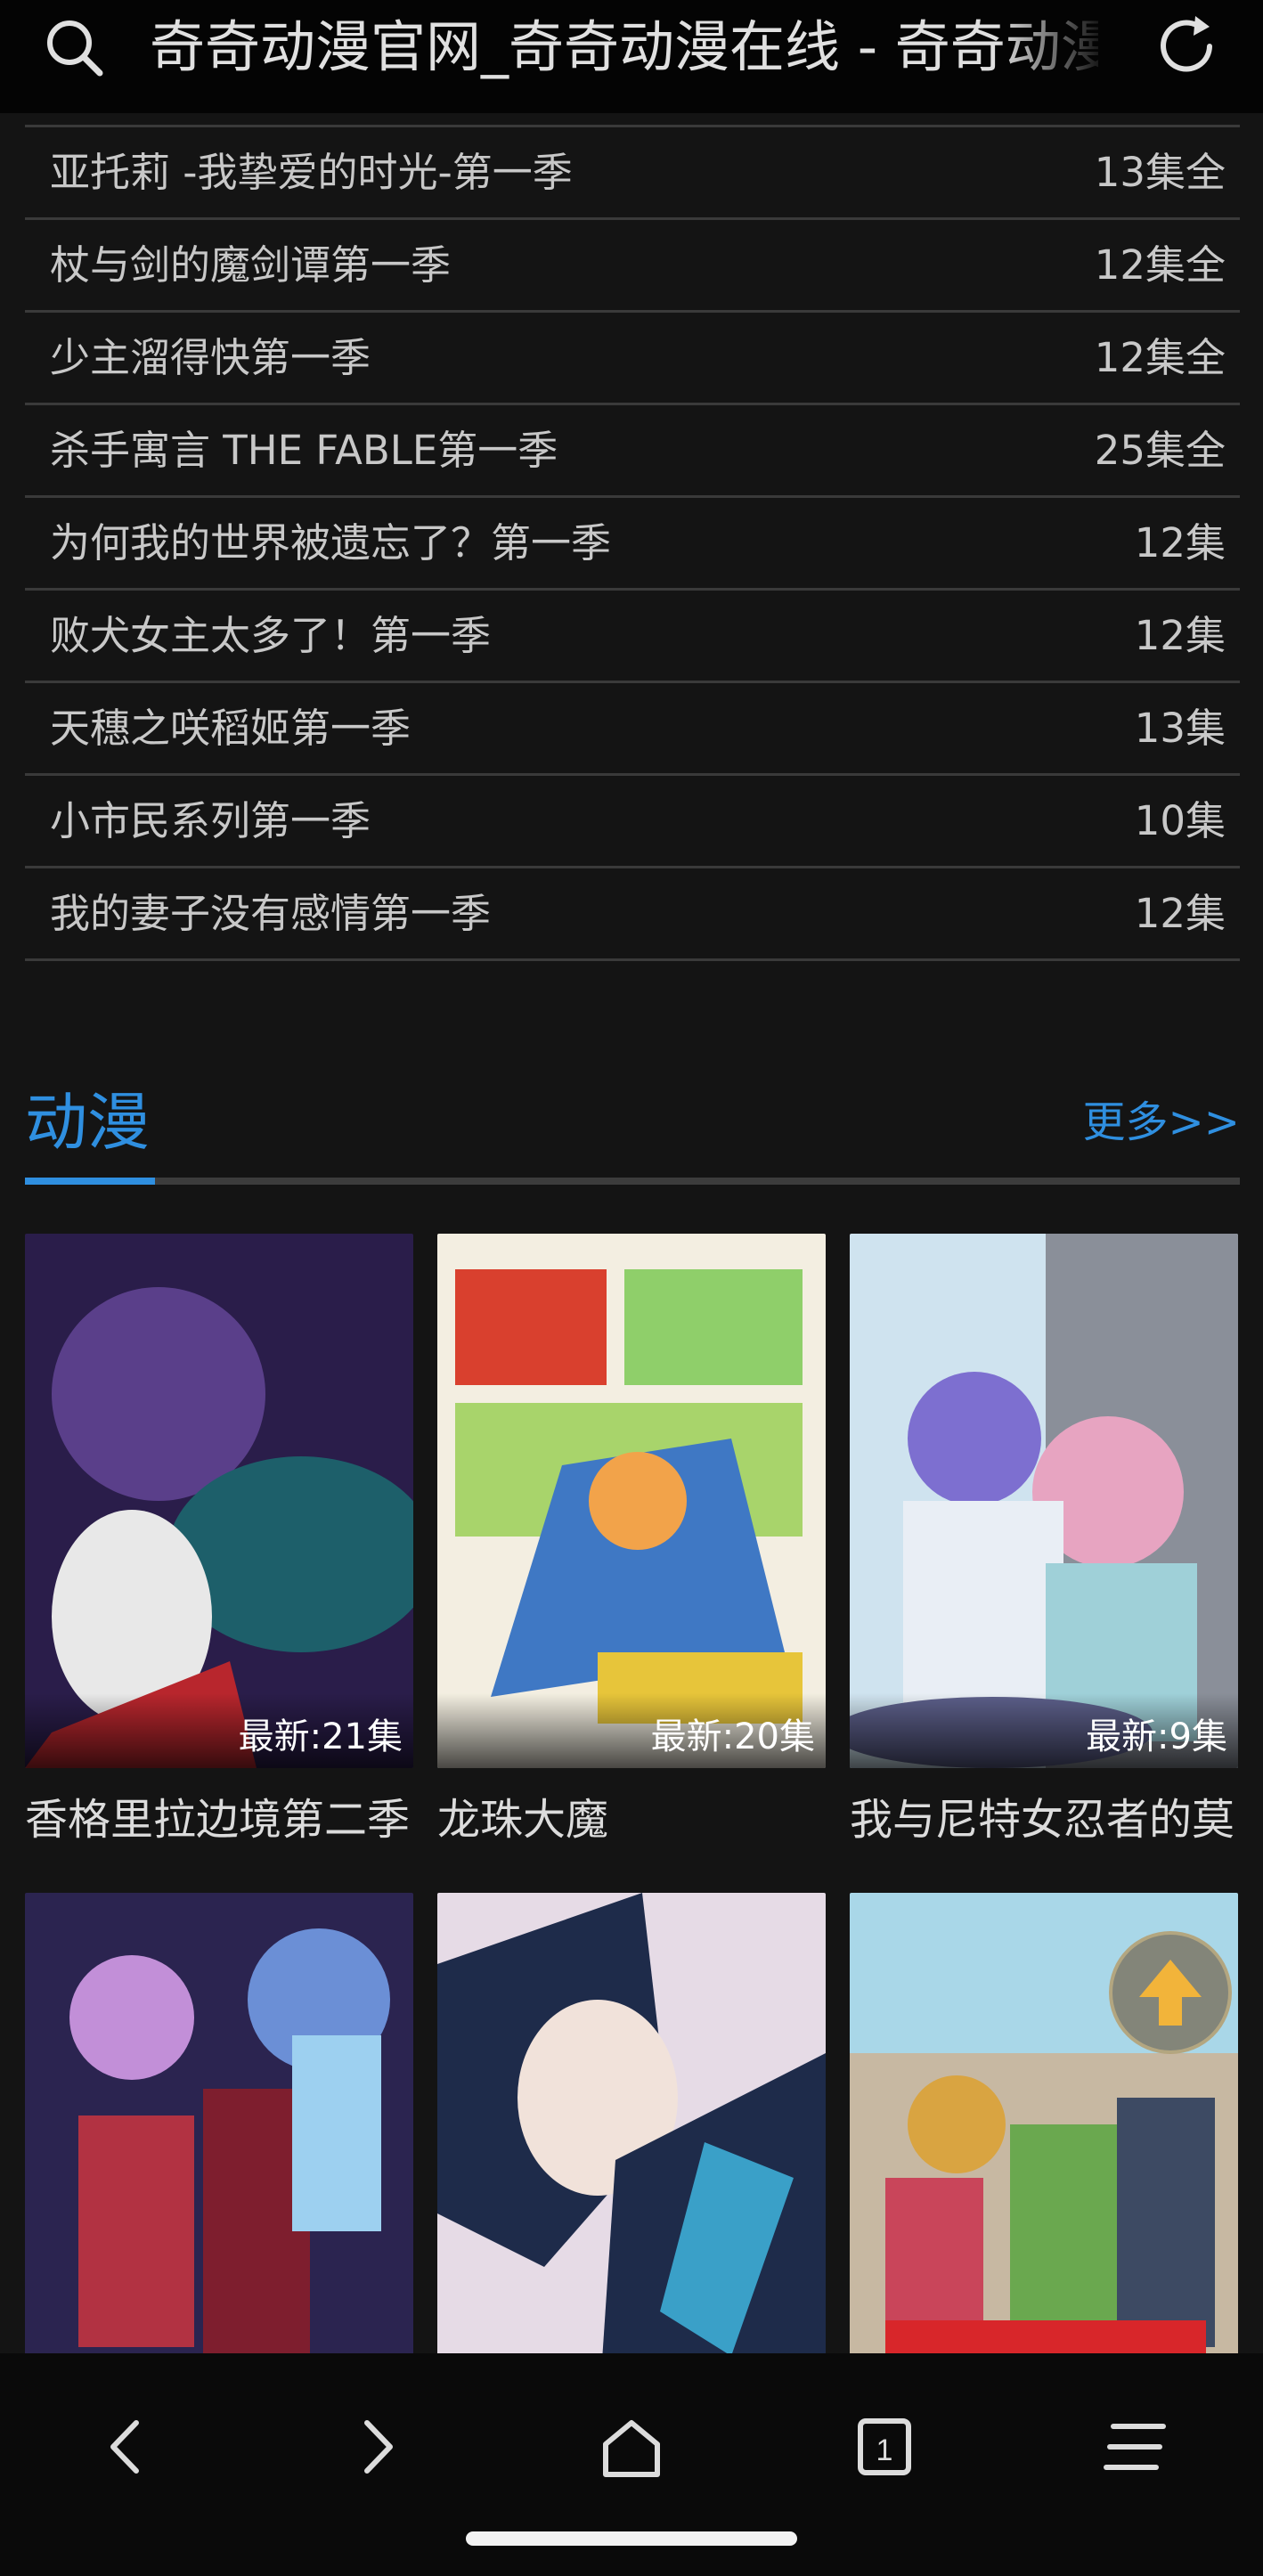  What do you see at coordinates (631, 1815) in the screenshot?
I see `card-title: 龙珠大魔` at bounding box center [631, 1815].